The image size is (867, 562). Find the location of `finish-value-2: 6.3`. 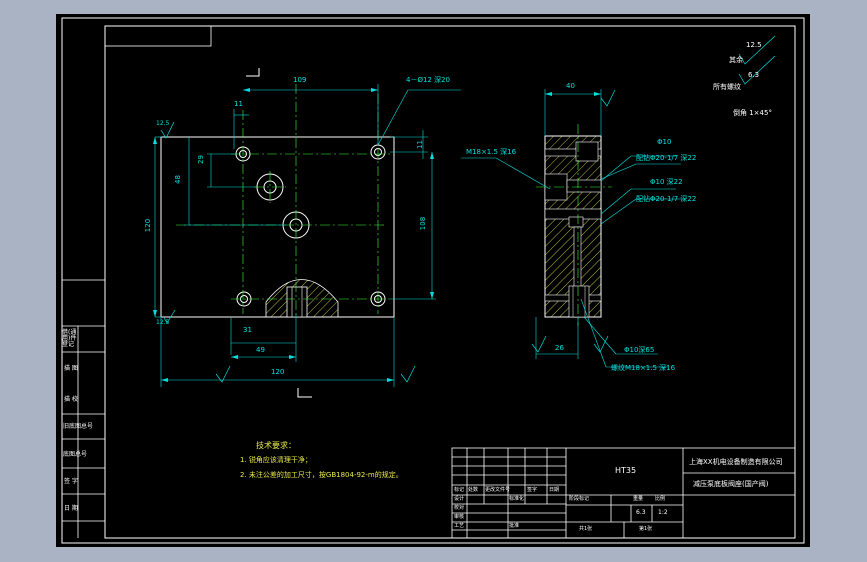

finish-value-2: 6.3 is located at coordinates (754, 75).